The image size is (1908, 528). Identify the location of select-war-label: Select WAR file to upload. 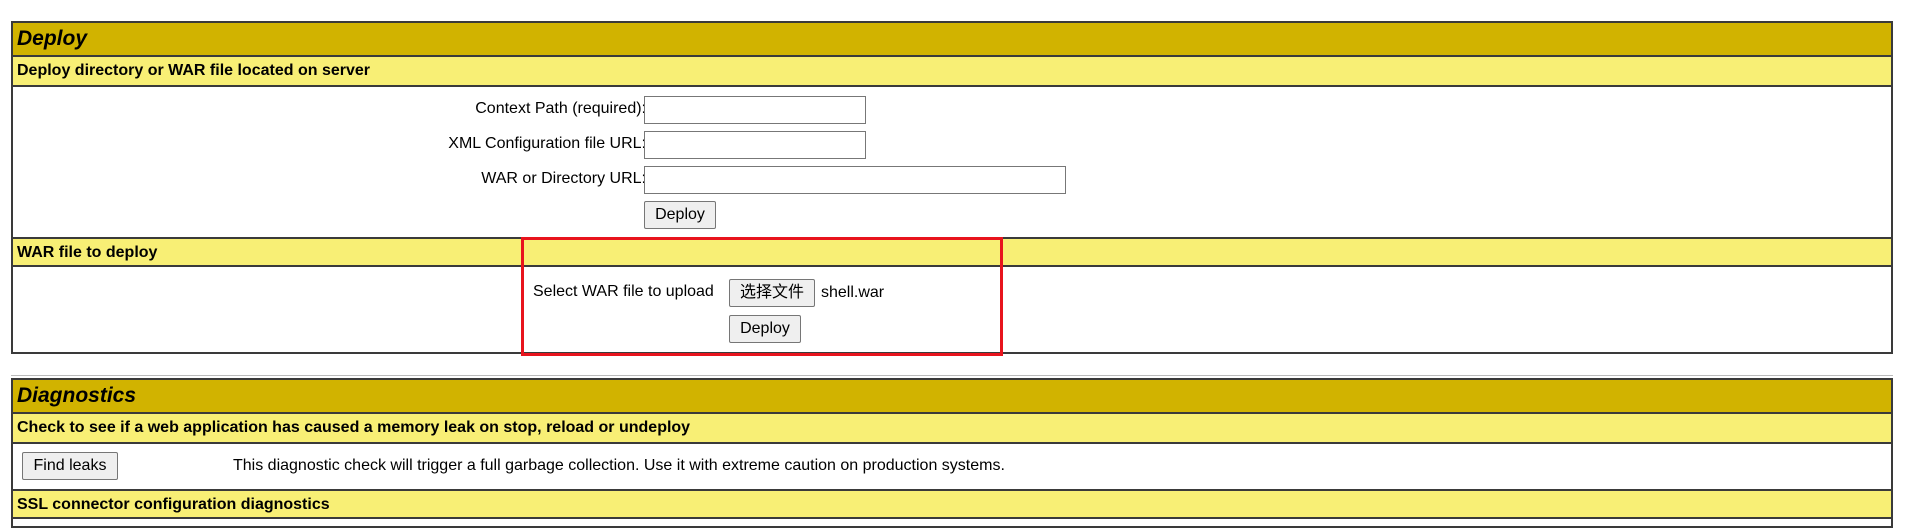
(623, 291).